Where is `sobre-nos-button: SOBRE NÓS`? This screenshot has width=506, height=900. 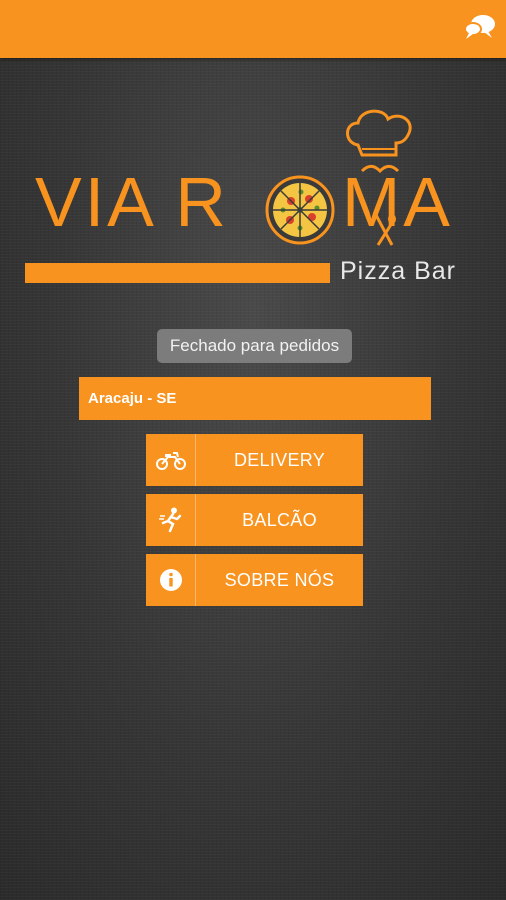
sobre-nos-button: SOBRE NÓS is located at coordinates (254, 580).